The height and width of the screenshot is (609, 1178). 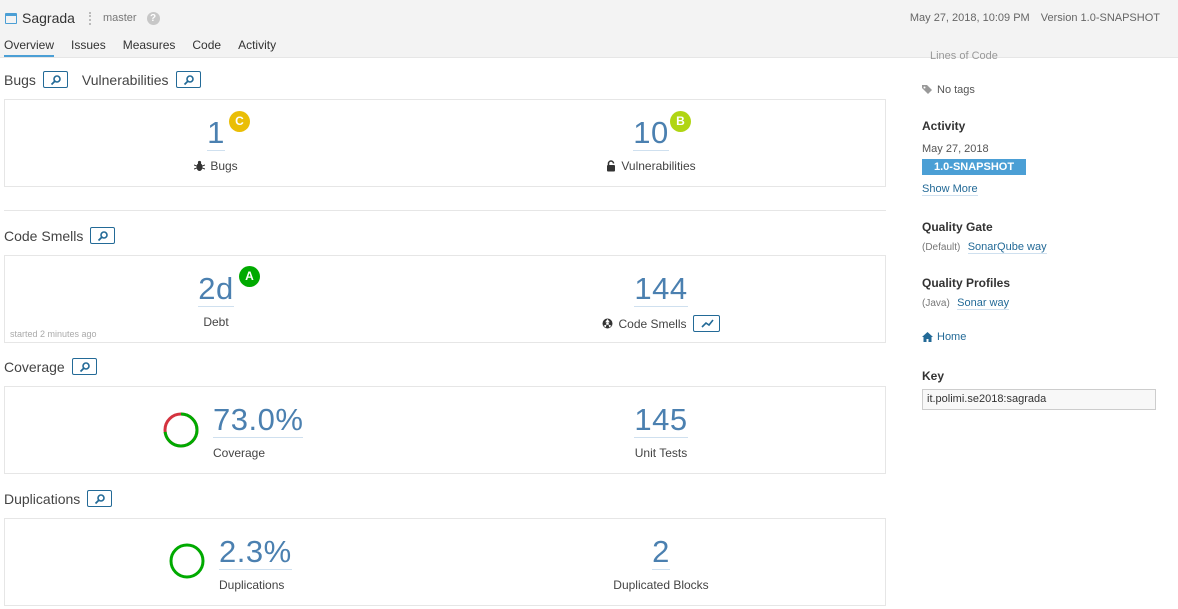 I want to click on duplications-card: 2.3% Duplications 2 Duplicated Blocks, so click(x=445, y=562).